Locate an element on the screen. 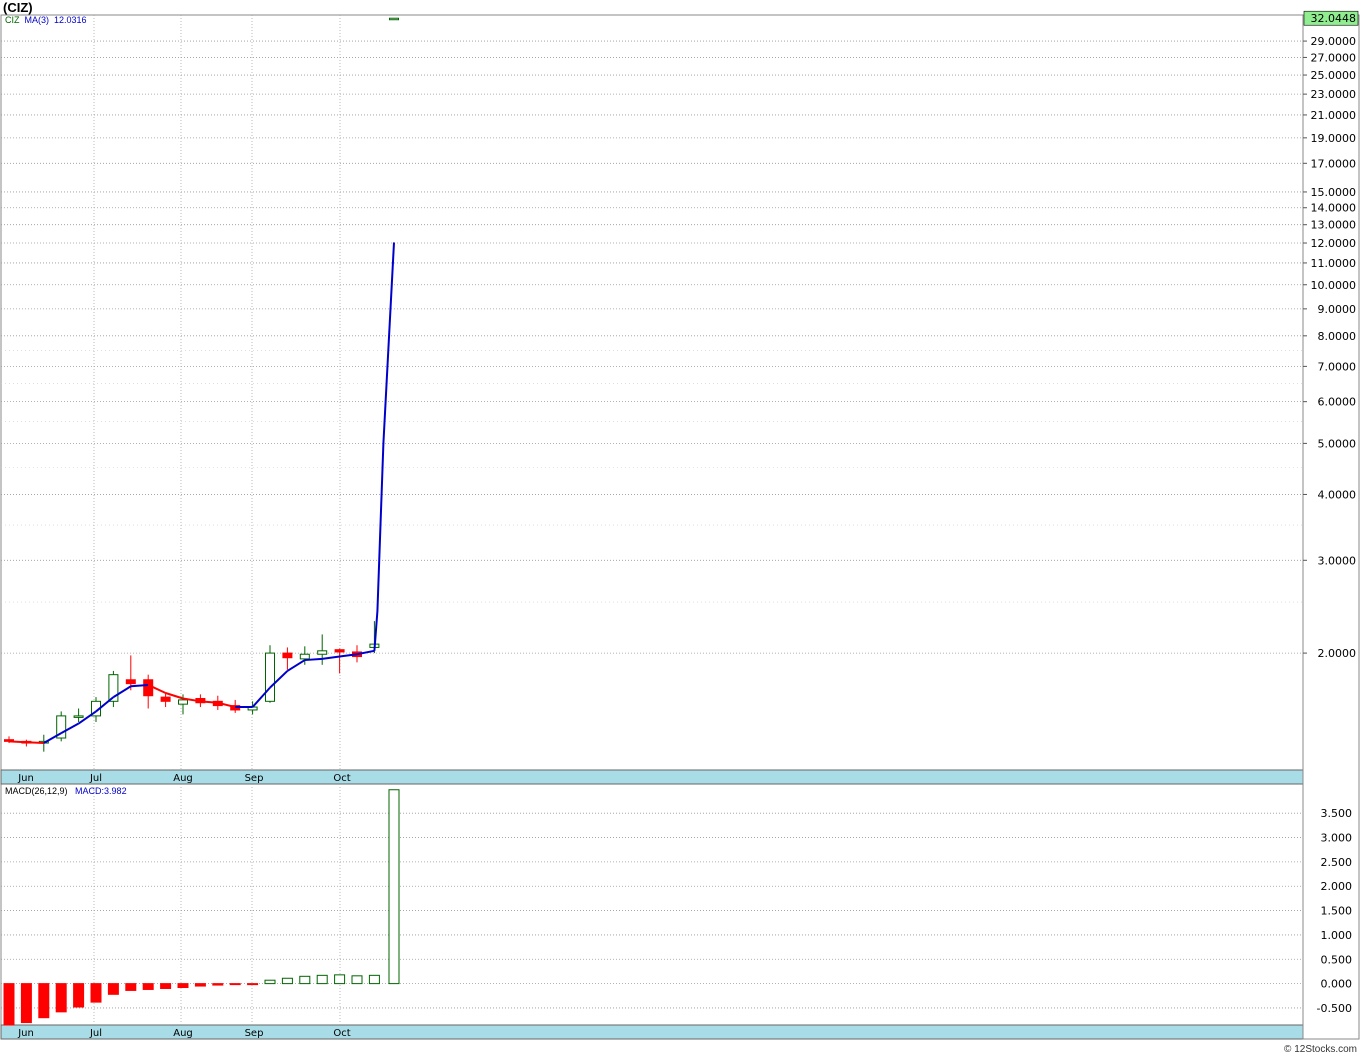  price-tick-label: 7.0000 is located at coordinates (1337, 366).